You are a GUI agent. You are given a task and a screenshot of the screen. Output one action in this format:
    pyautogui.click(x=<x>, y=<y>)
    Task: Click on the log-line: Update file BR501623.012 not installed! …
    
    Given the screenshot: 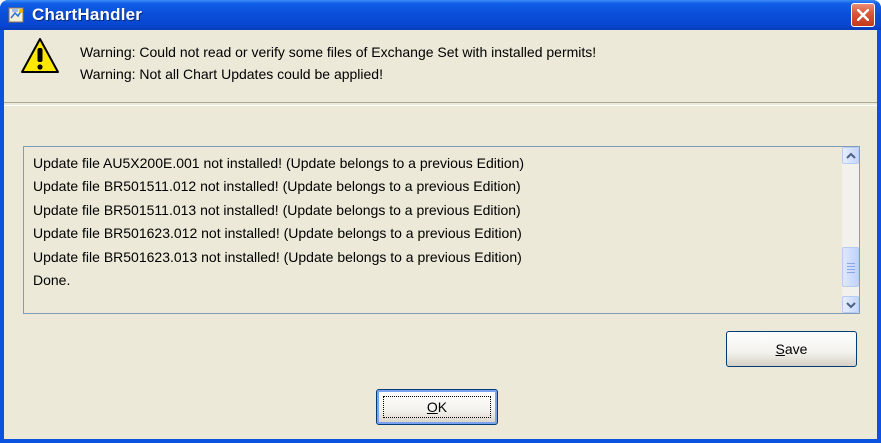 What is the action you would take?
    pyautogui.click(x=277, y=233)
    